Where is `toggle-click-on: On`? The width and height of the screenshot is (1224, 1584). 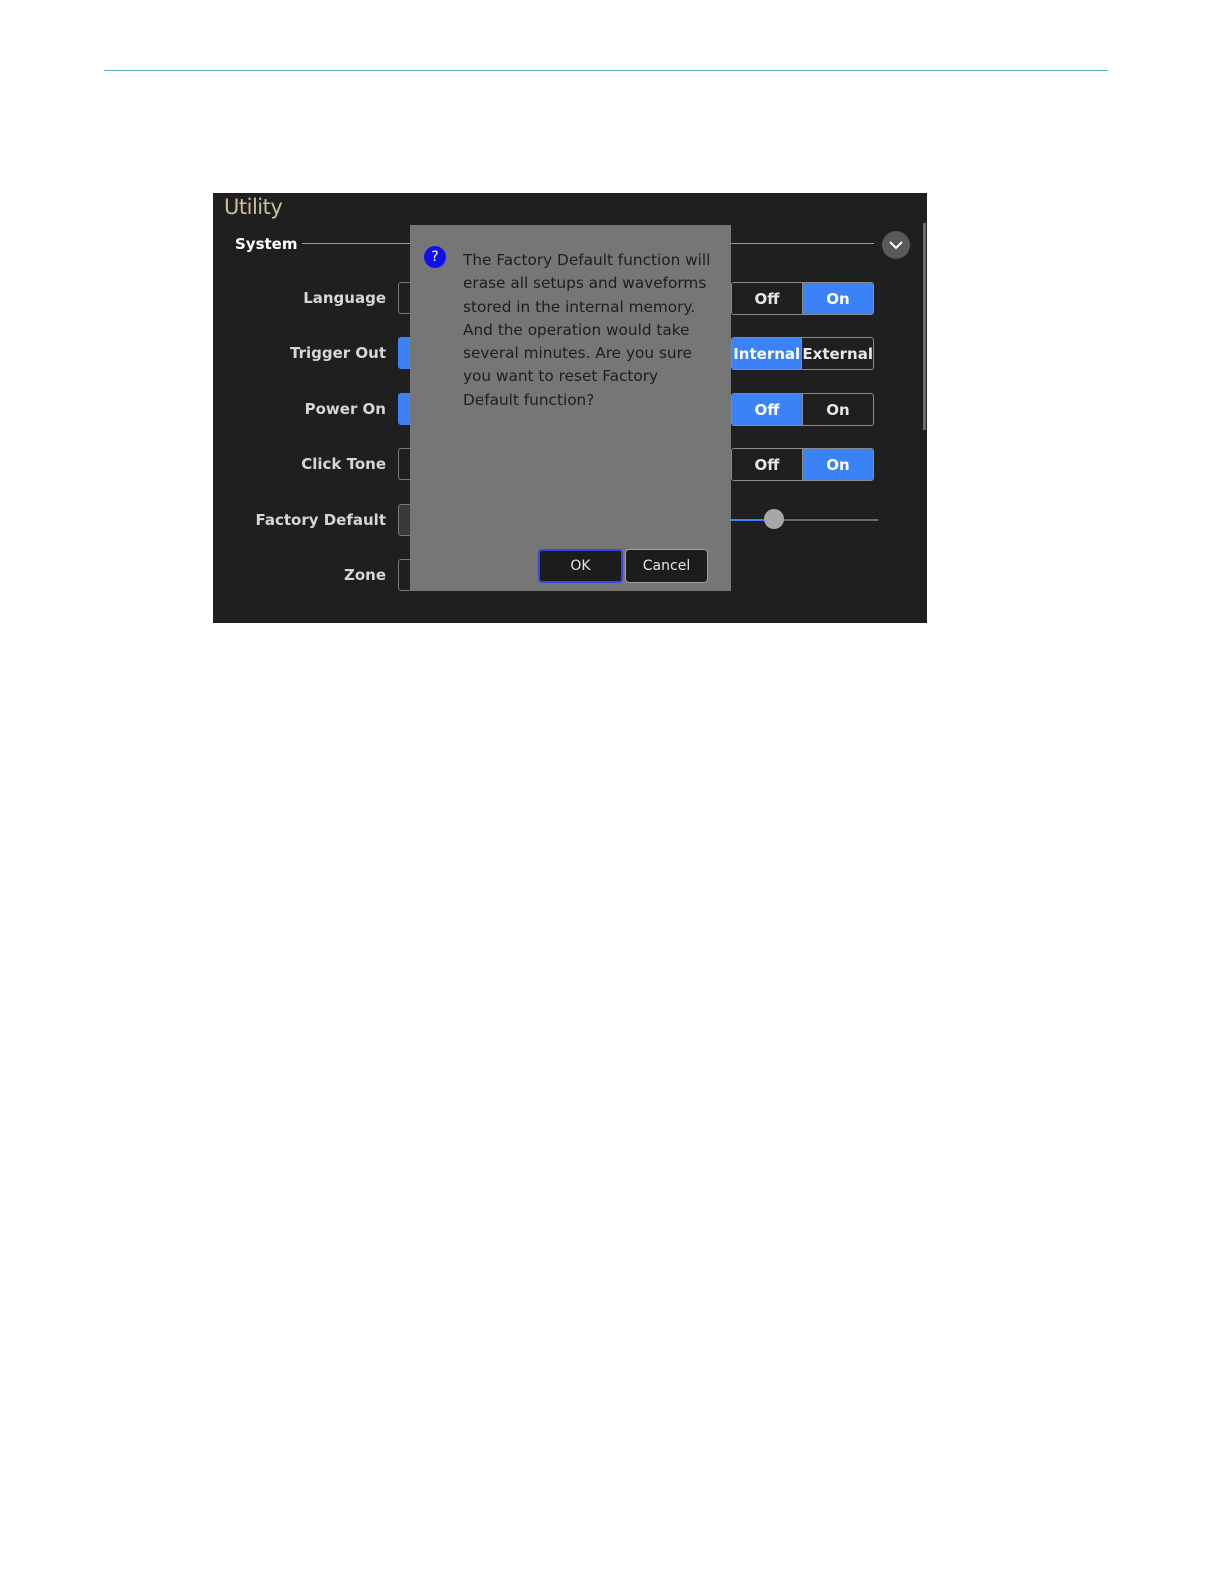
toggle-click-on: On is located at coordinates (837, 464).